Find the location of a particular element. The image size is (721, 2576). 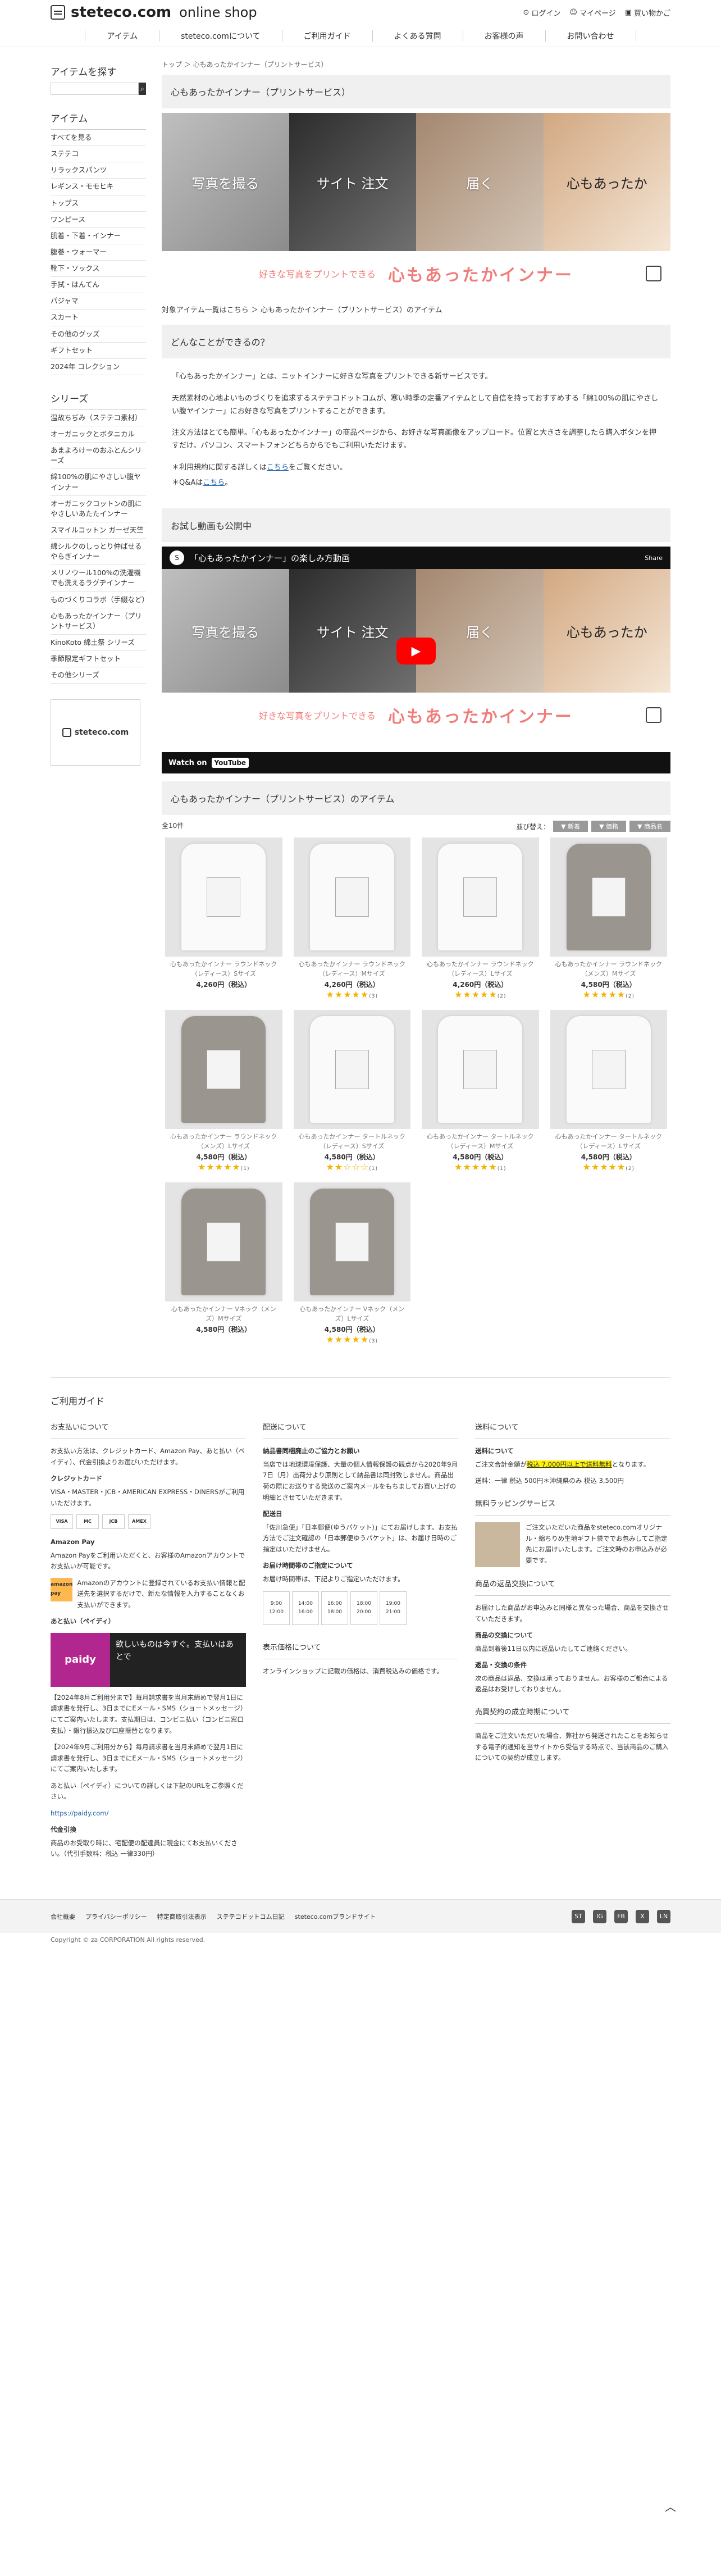

series-item: 綿シルクのしっとり仲ばせるやらぎインナー is located at coordinates (98, 552).